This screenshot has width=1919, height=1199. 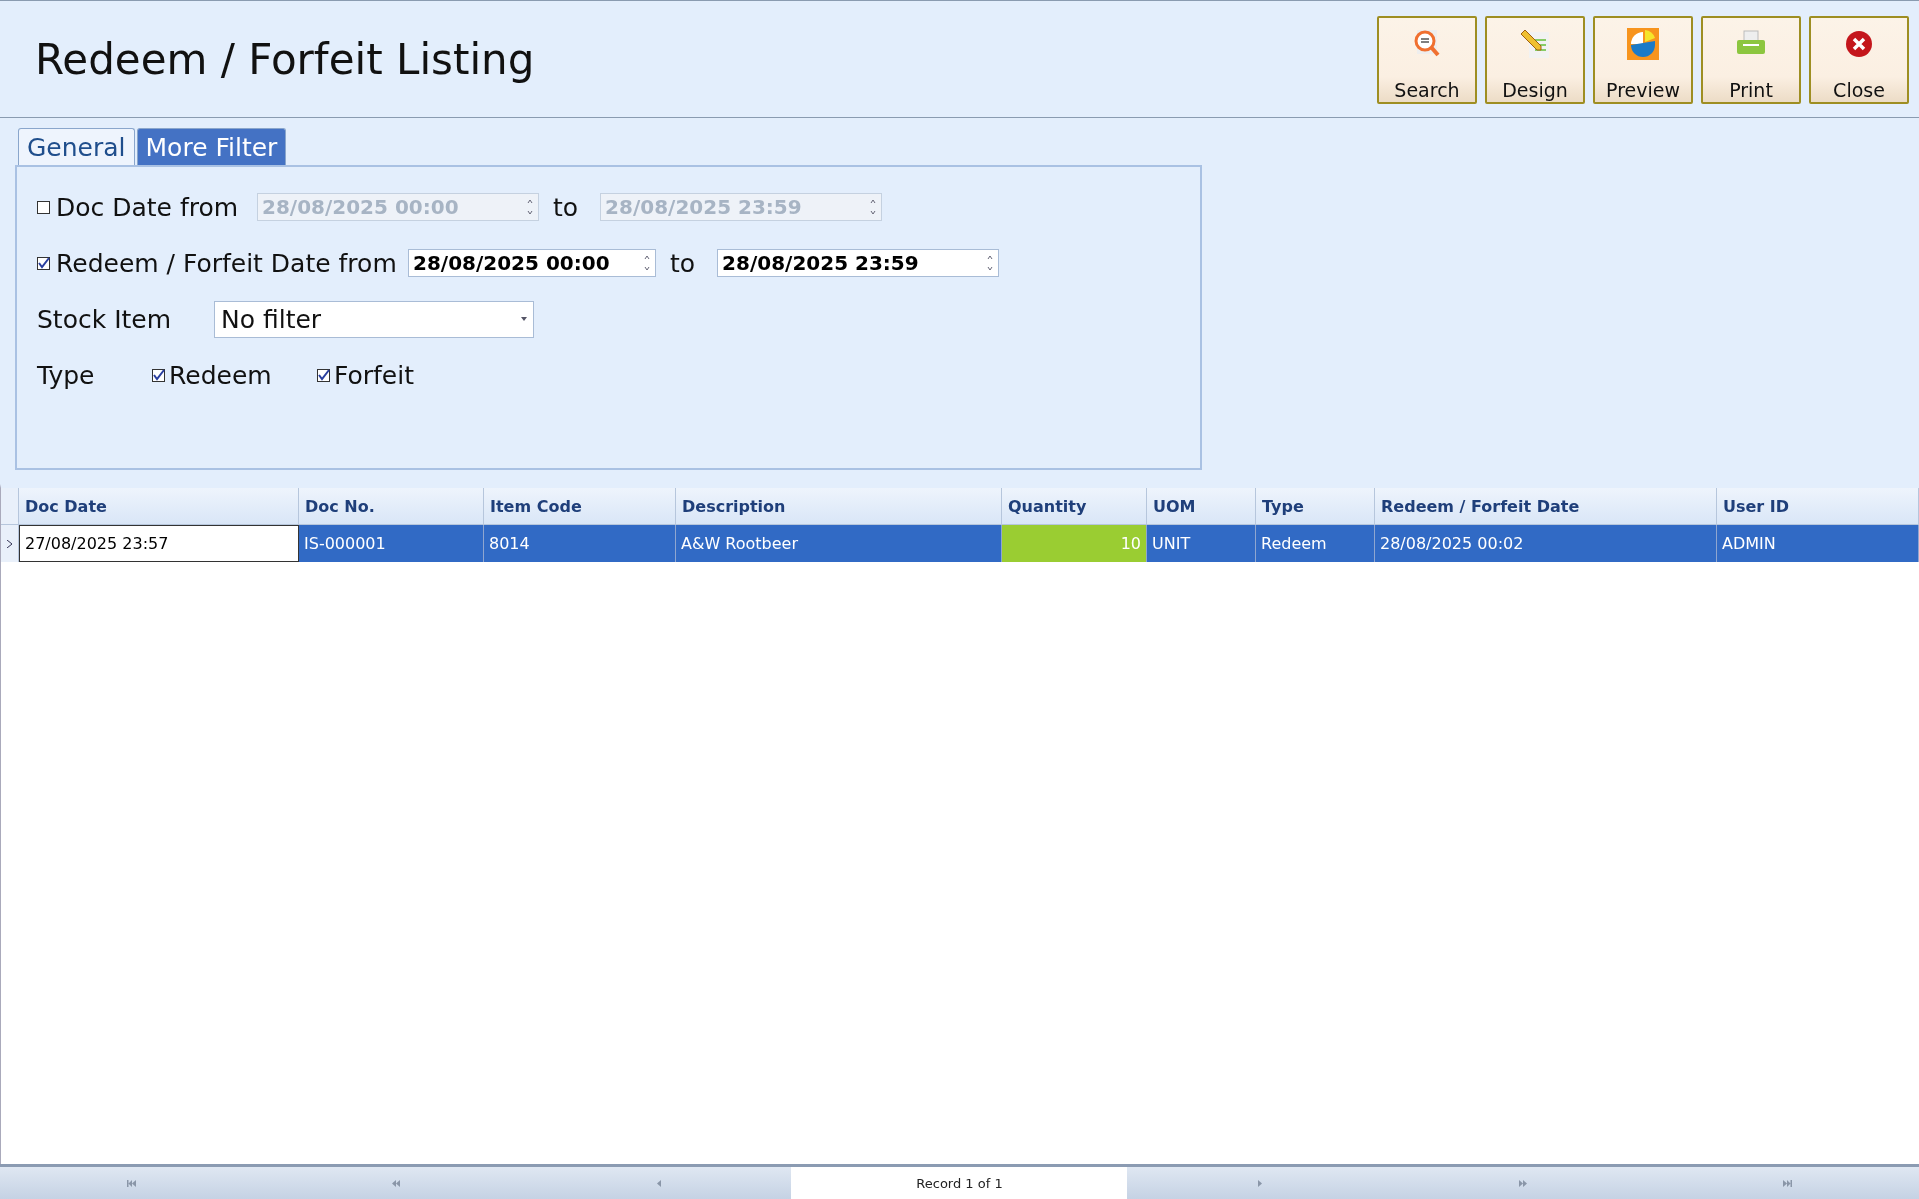 What do you see at coordinates (1859, 60) in the screenshot?
I see `toolbar-button: Close` at bounding box center [1859, 60].